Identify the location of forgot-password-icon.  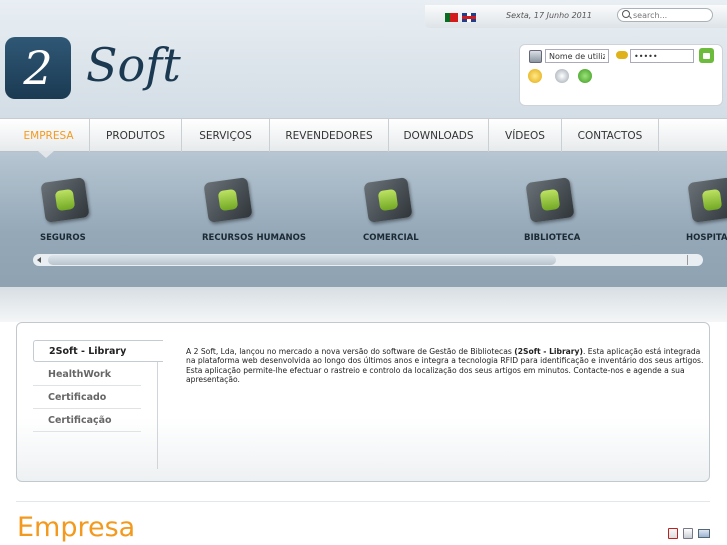
(535, 76).